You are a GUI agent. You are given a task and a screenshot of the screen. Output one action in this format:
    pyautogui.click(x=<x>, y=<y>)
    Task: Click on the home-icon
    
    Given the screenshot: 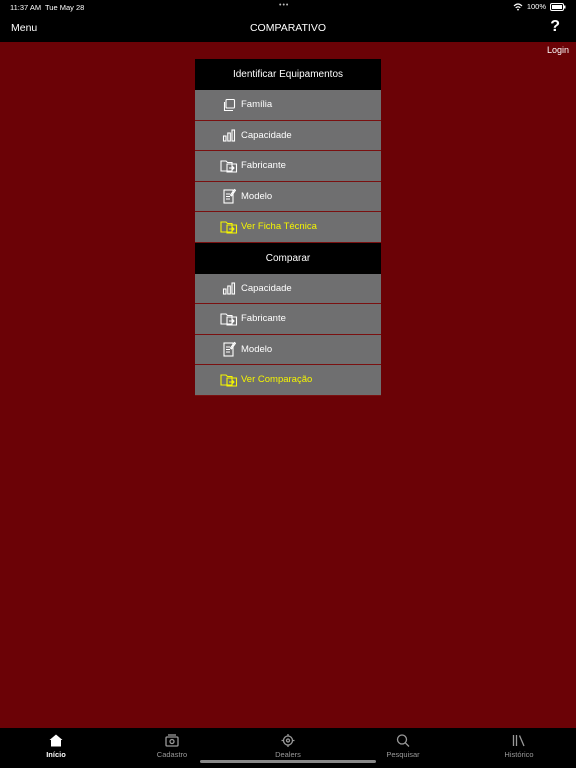 What is the action you would take?
    pyautogui.click(x=56, y=740)
    